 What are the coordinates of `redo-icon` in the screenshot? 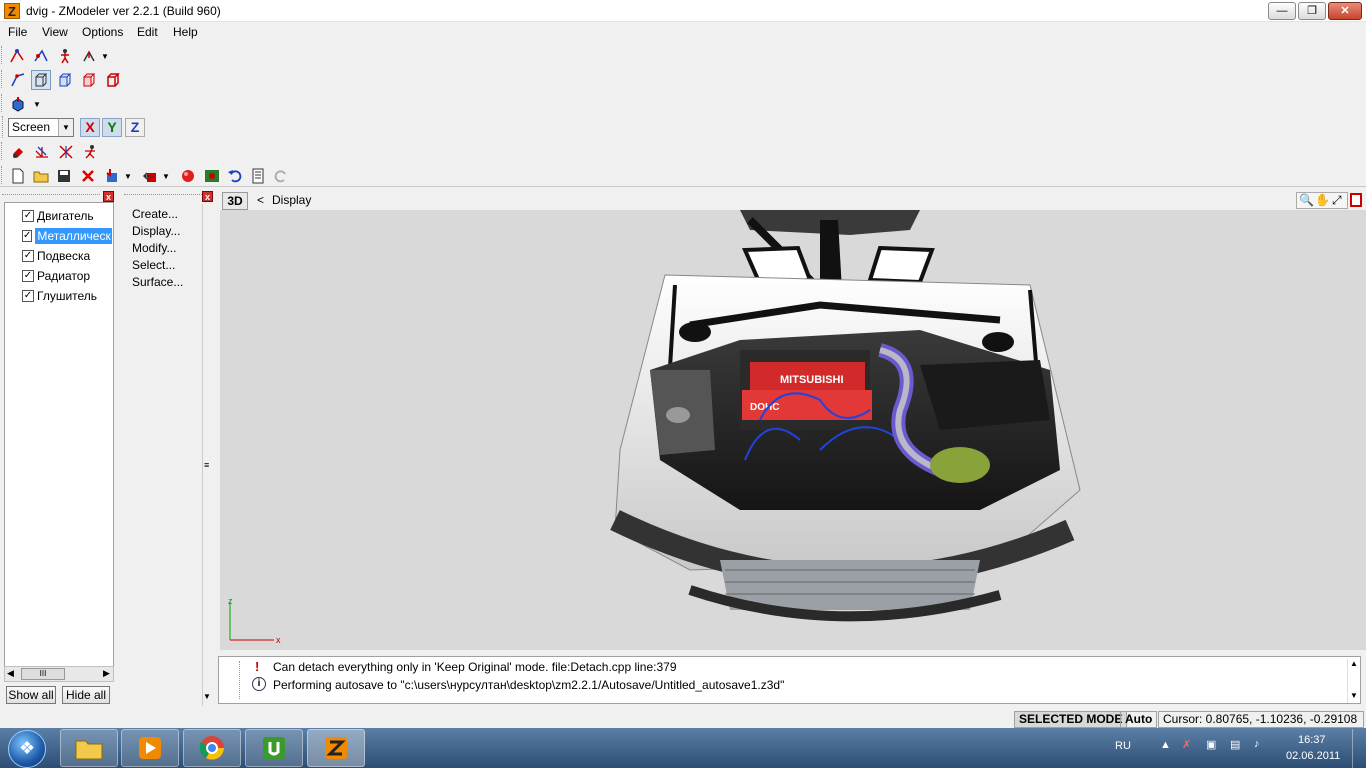 It's located at (280, 176).